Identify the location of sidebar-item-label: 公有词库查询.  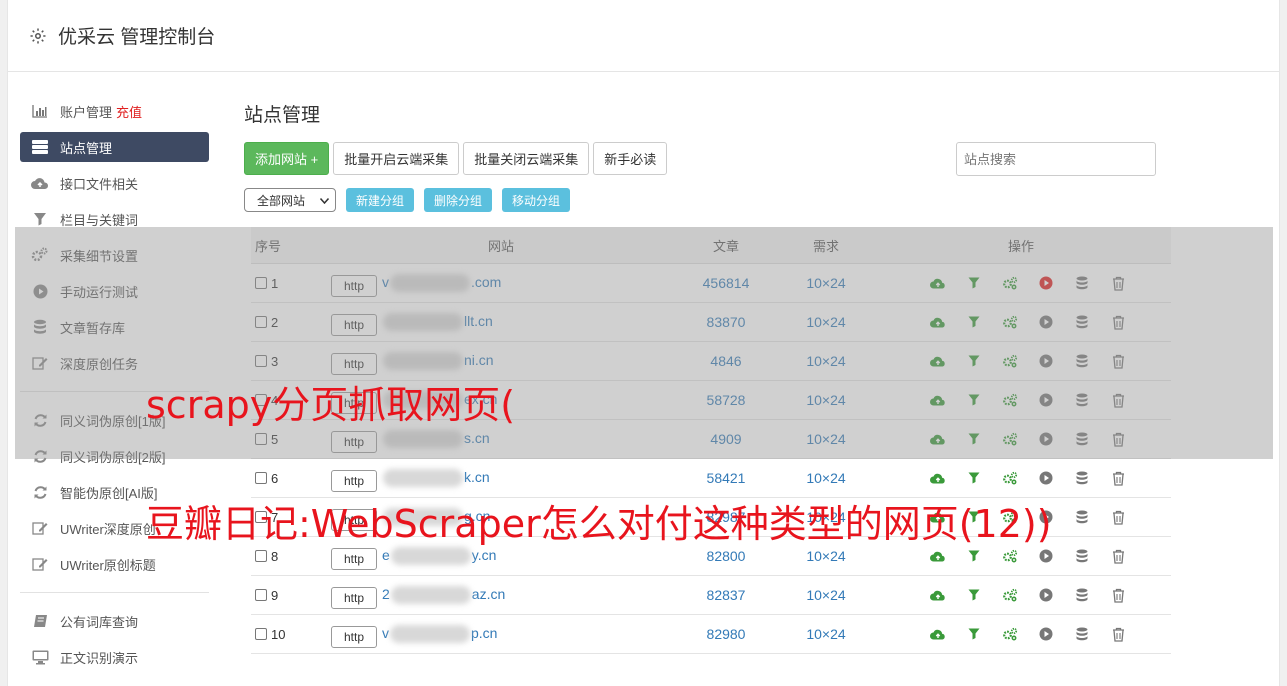
(99, 622).